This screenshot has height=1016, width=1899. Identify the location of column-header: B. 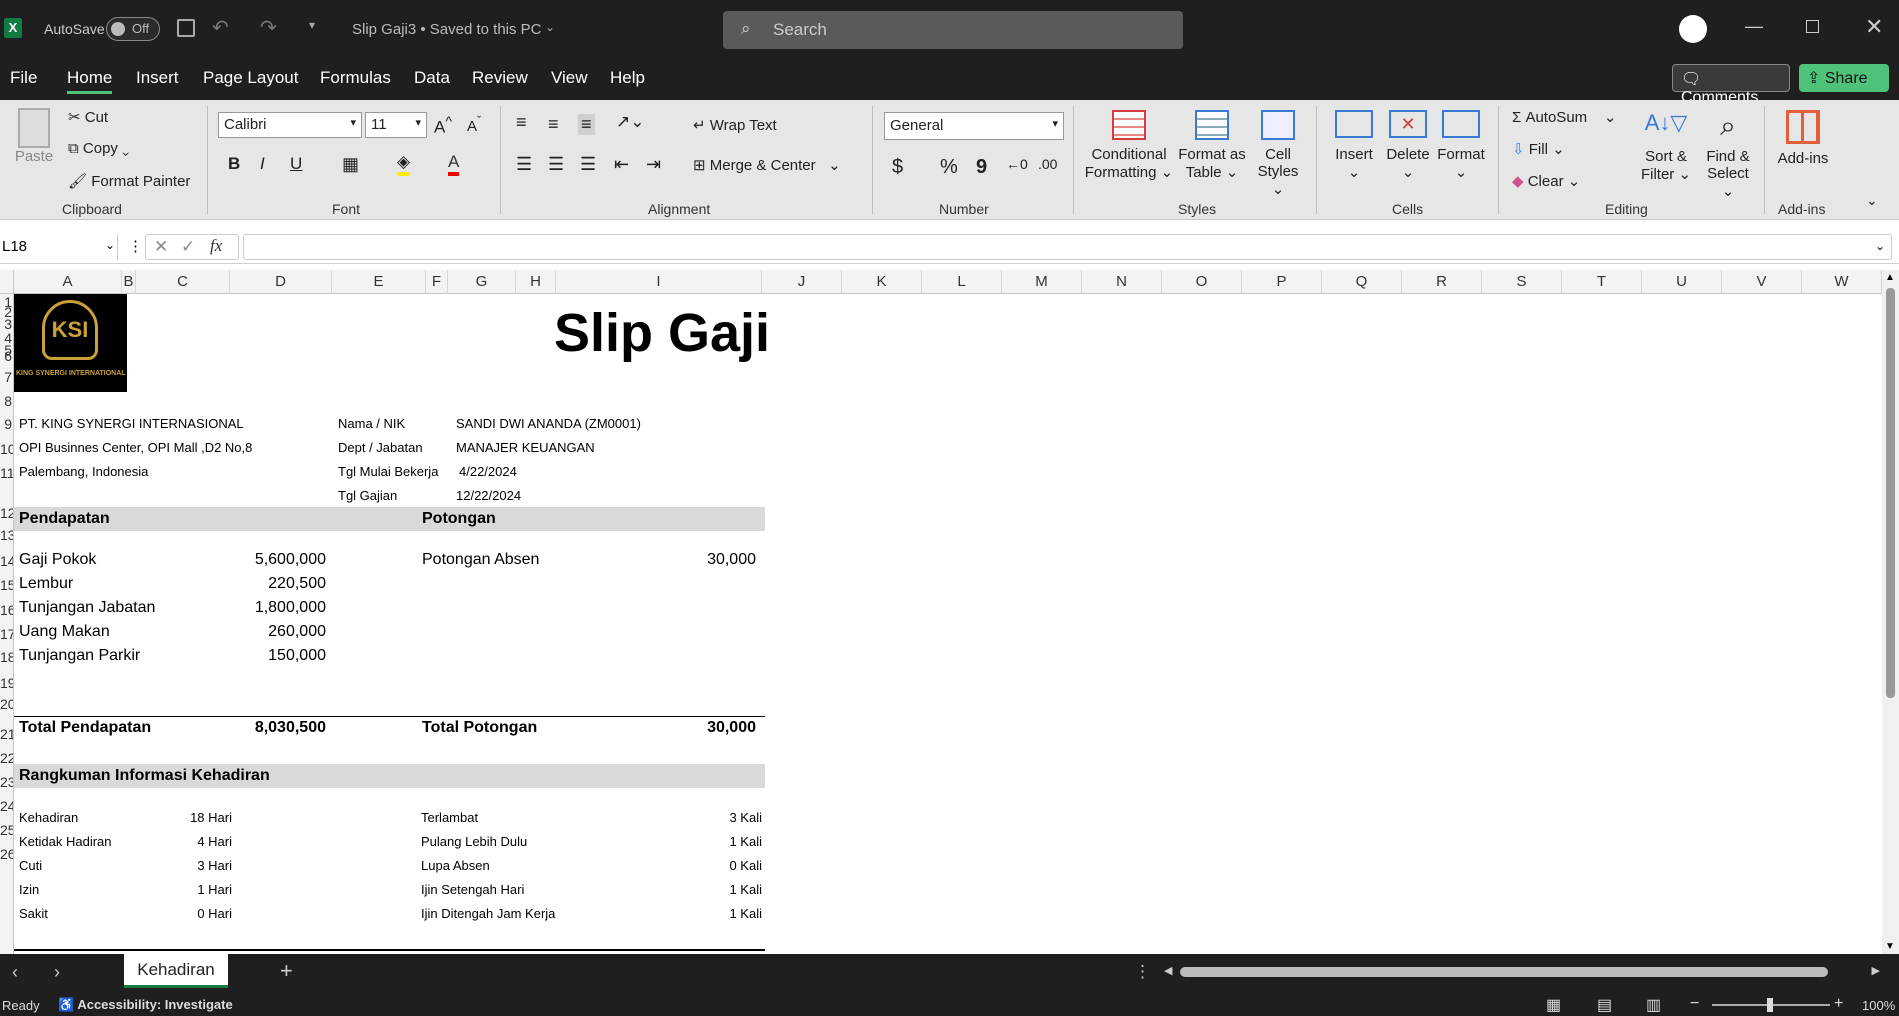
(129, 282).